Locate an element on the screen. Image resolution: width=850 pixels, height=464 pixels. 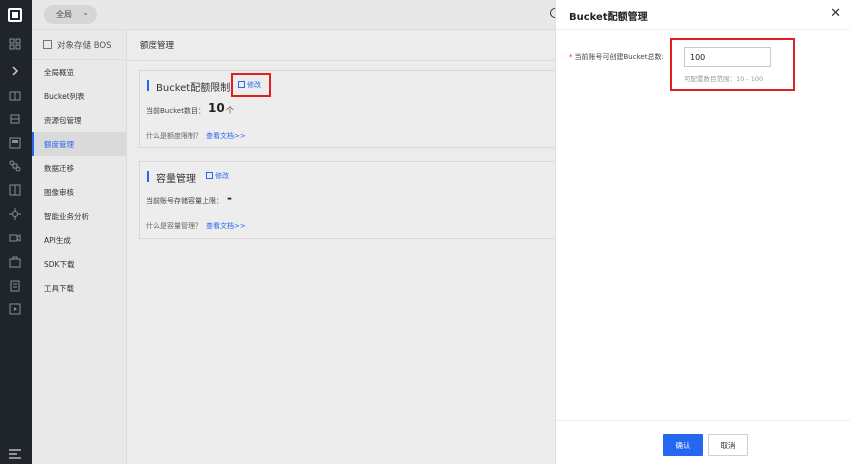
video-icon is located at coordinates (15, 238).